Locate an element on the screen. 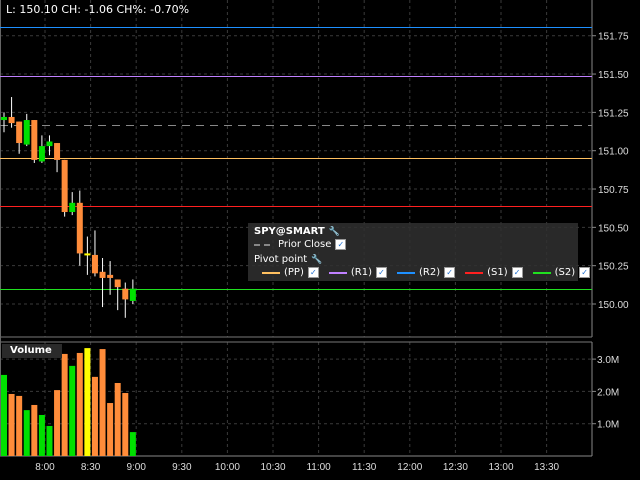 The image size is (640, 480). volume-tick-label: 3.0M is located at coordinates (608, 360).